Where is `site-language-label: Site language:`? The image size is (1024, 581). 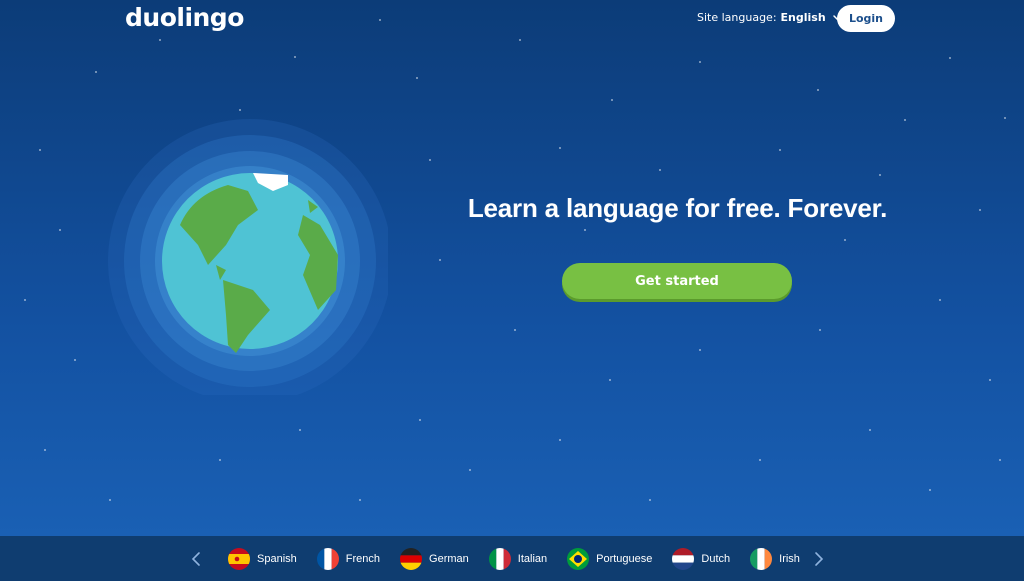 site-language-label: Site language: is located at coordinates (737, 17).